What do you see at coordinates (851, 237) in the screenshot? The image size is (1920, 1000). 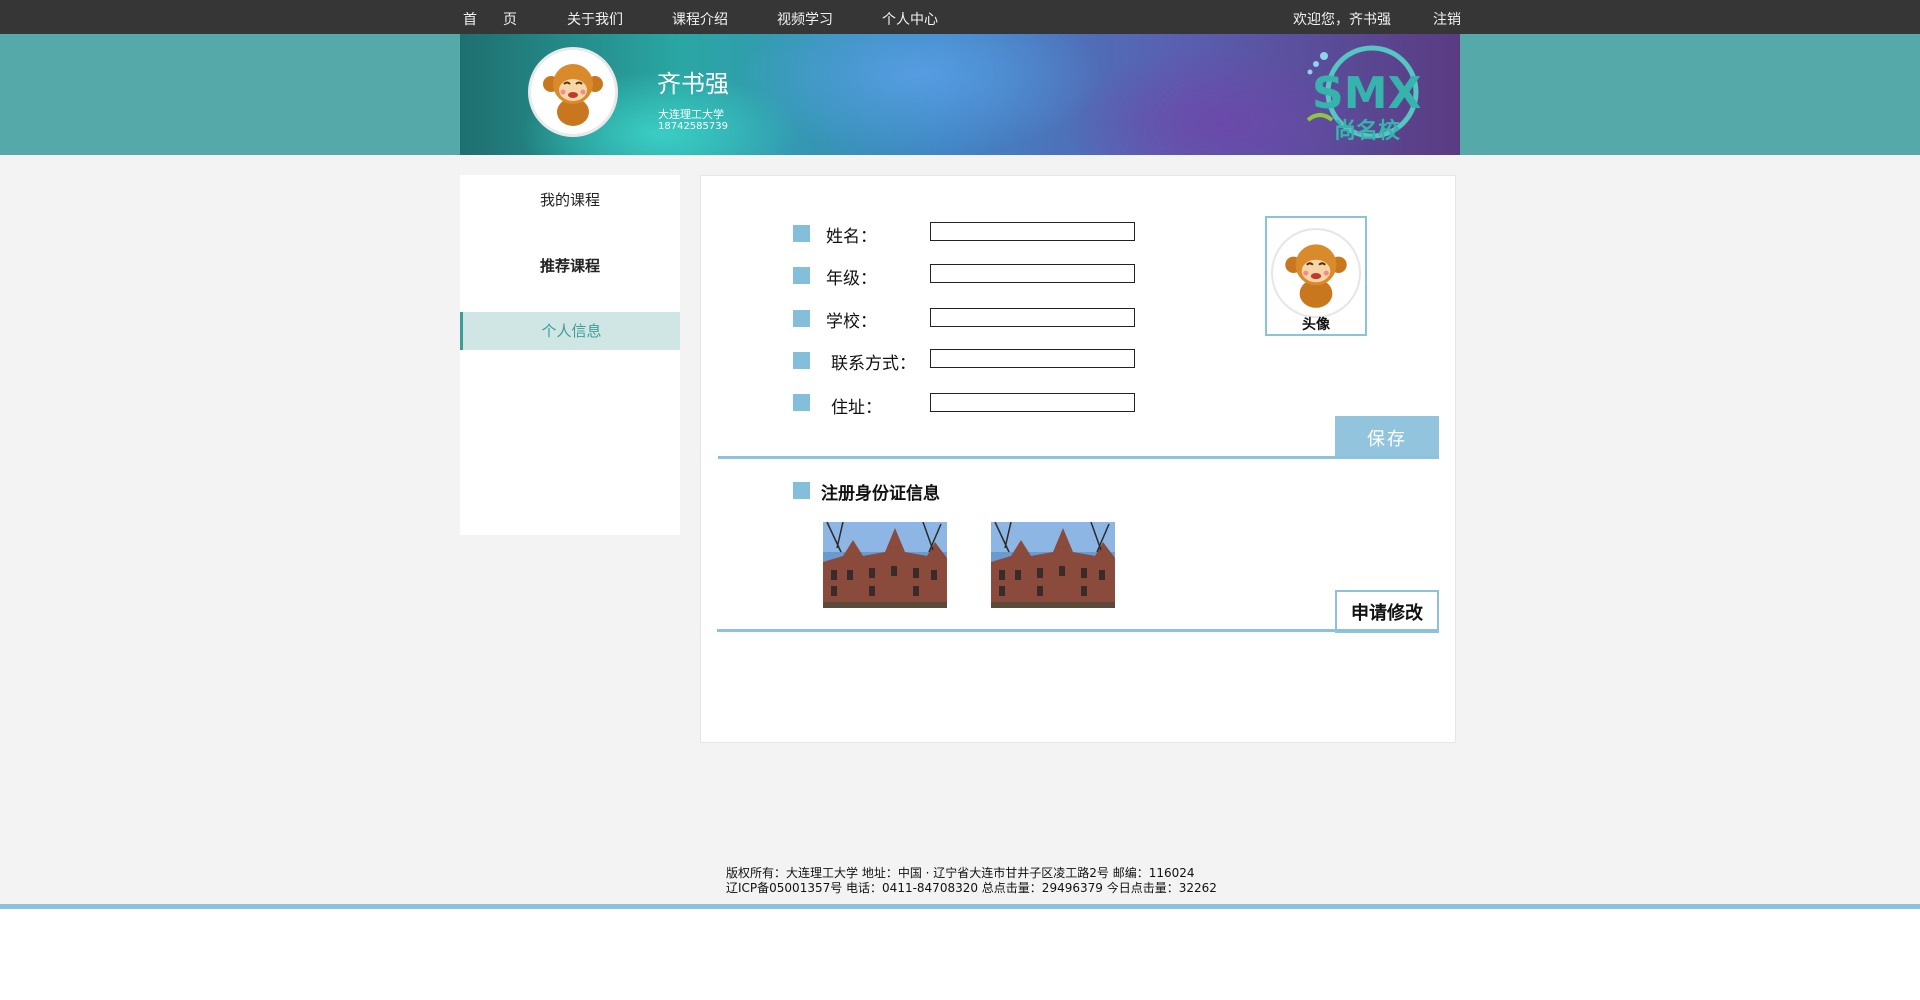 I see `name-label: 姓名：` at bounding box center [851, 237].